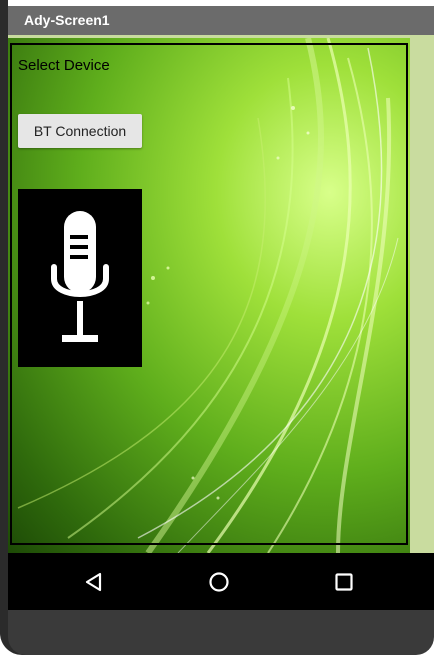 The height and width of the screenshot is (655, 434). I want to click on select-device-label: Select Device, so click(64, 65).